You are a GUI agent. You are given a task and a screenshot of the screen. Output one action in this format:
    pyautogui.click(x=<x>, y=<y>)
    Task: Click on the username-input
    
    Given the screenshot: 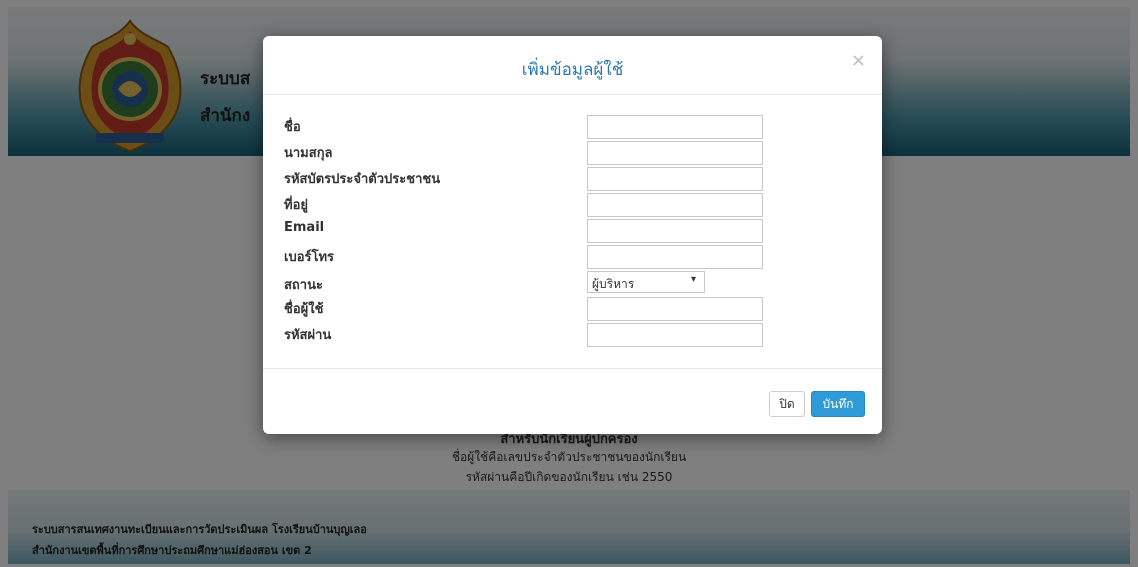 What is the action you would take?
    pyautogui.click(x=675, y=309)
    